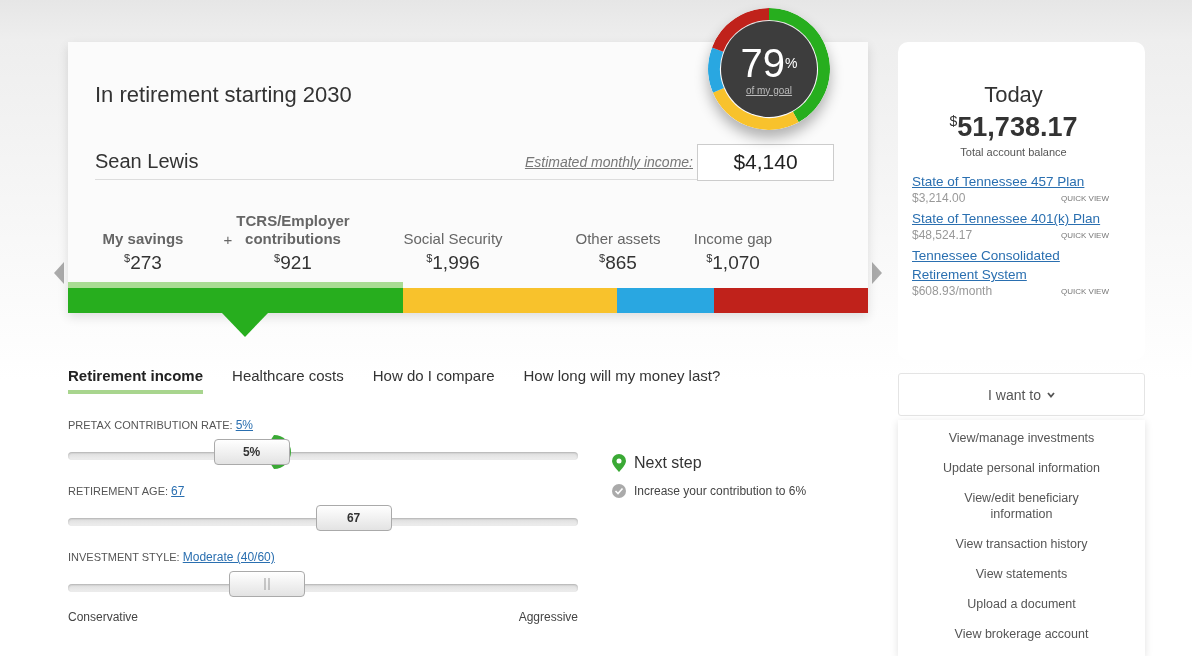  Describe the element at coordinates (245, 325) in the screenshot. I see `pointer-icon` at that location.